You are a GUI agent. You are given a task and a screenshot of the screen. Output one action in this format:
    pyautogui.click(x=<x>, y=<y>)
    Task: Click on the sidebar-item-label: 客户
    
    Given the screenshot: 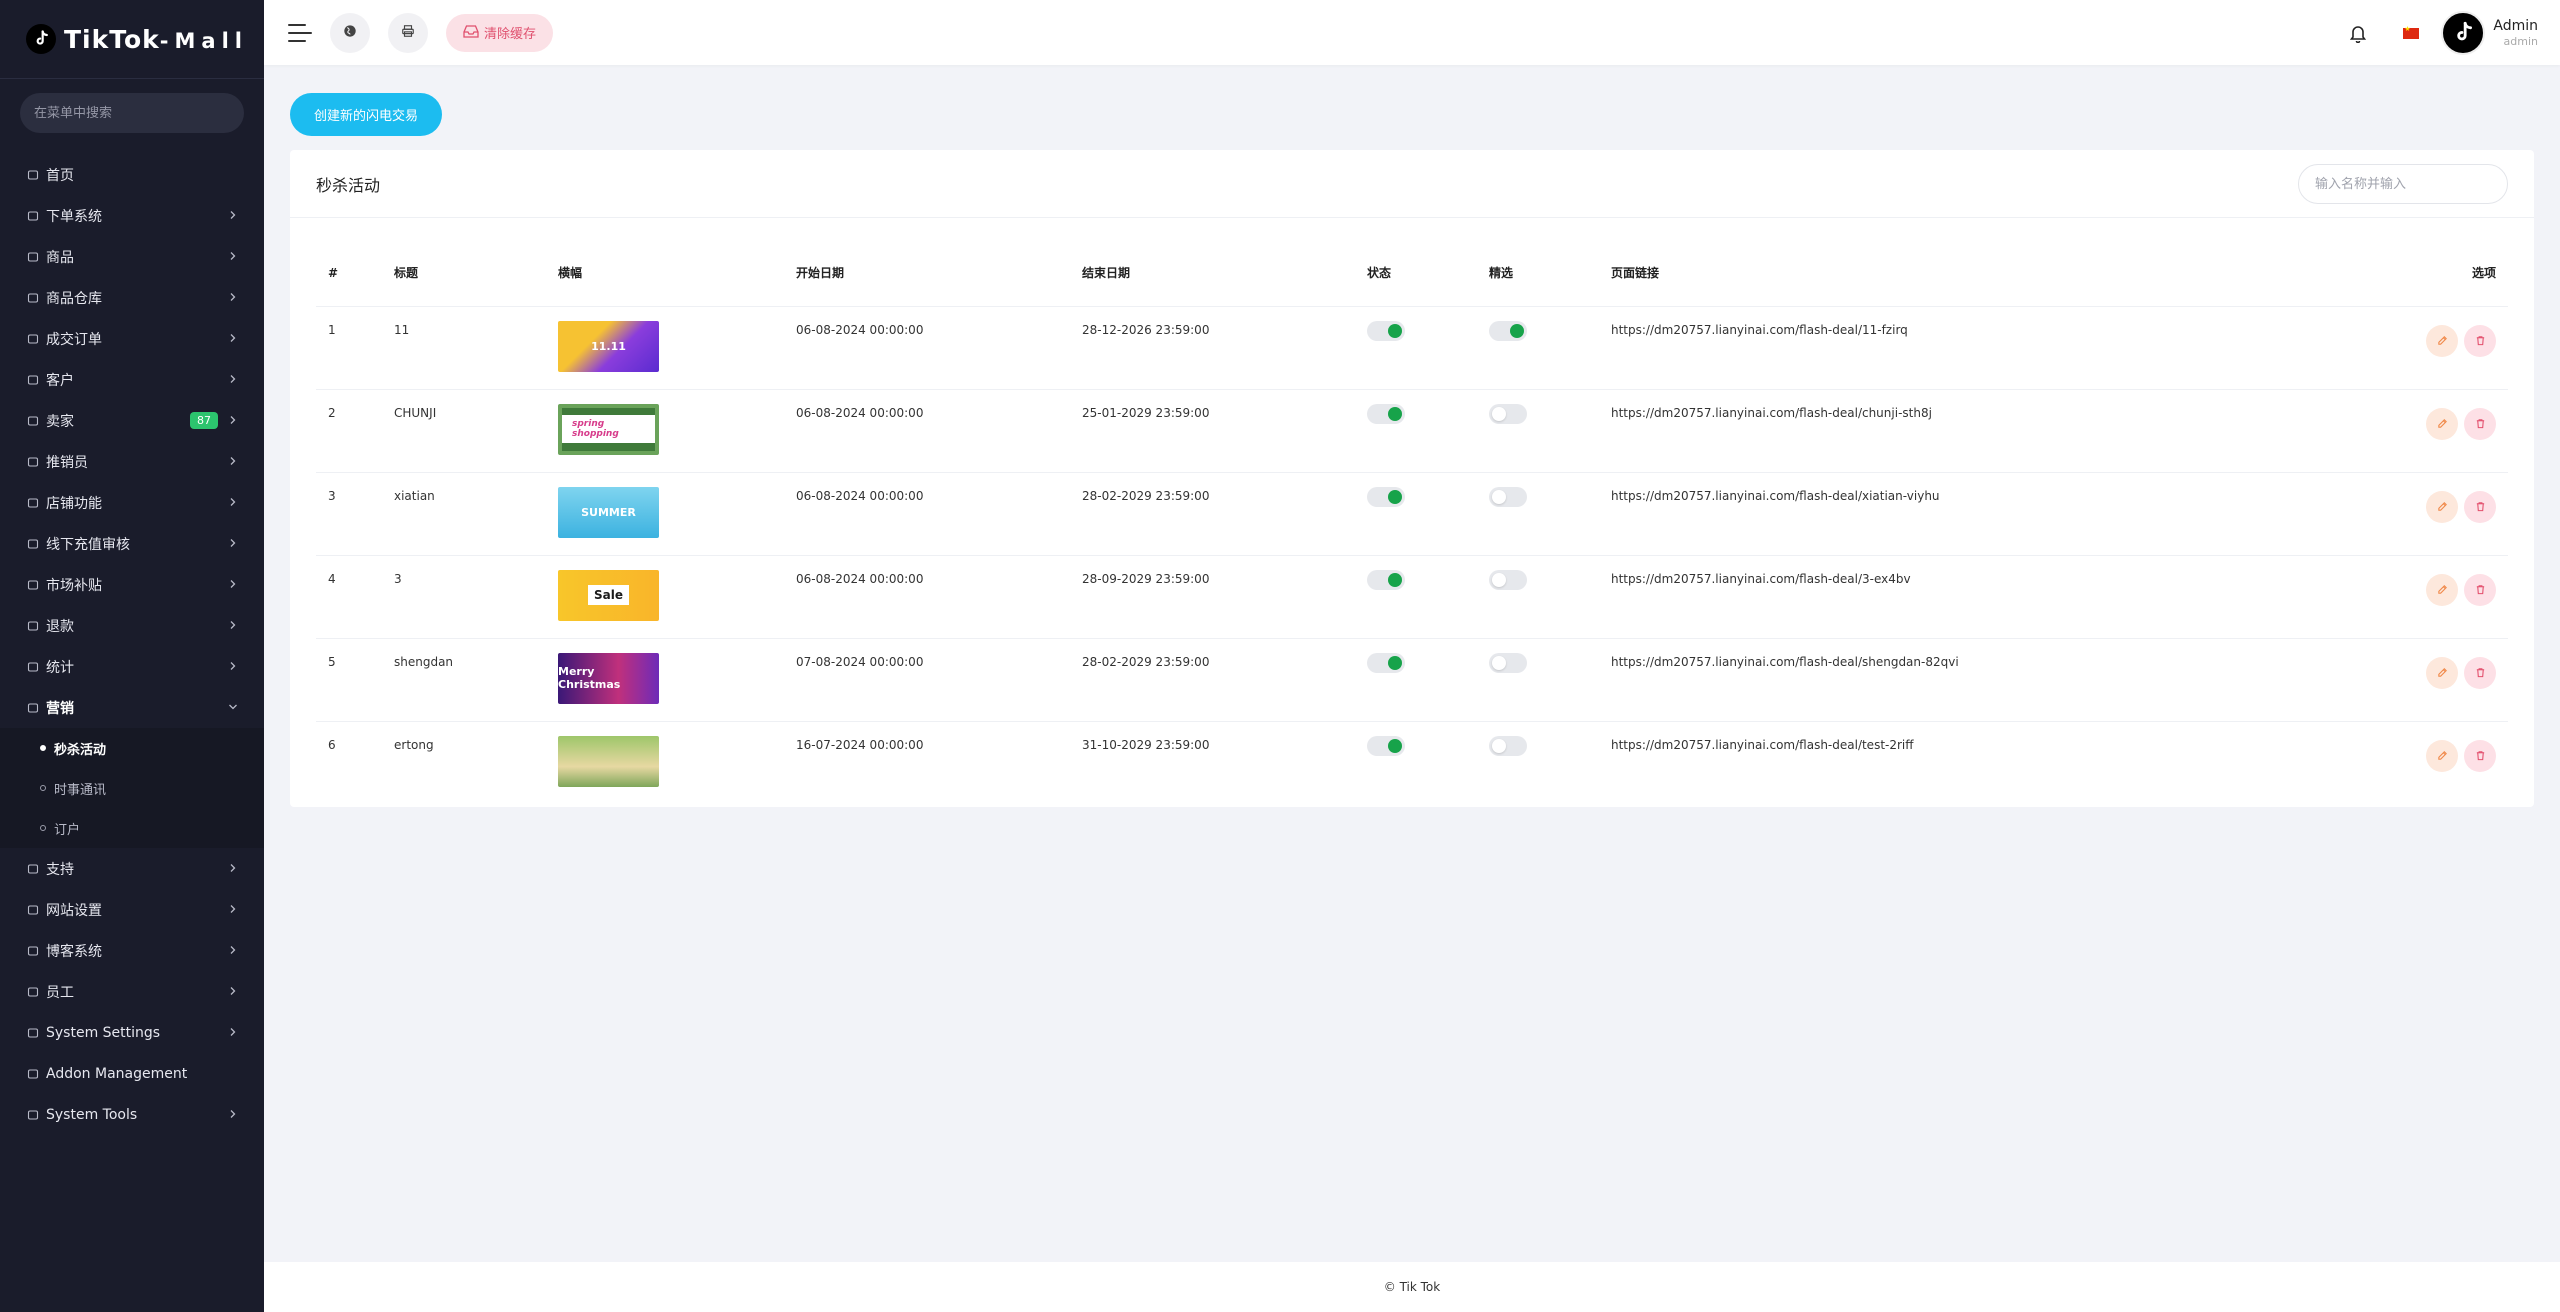 What is the action you would take?
    pyautogui.click(x=60, y=380)
    